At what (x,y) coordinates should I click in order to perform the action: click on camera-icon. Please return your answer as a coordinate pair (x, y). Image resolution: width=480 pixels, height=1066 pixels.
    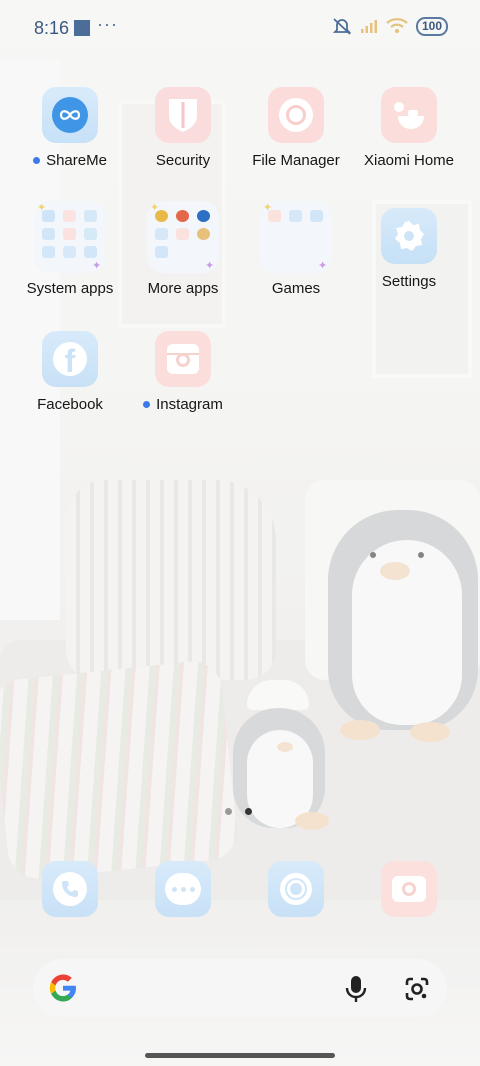
    Looking at the image, I should click on (409, 889).